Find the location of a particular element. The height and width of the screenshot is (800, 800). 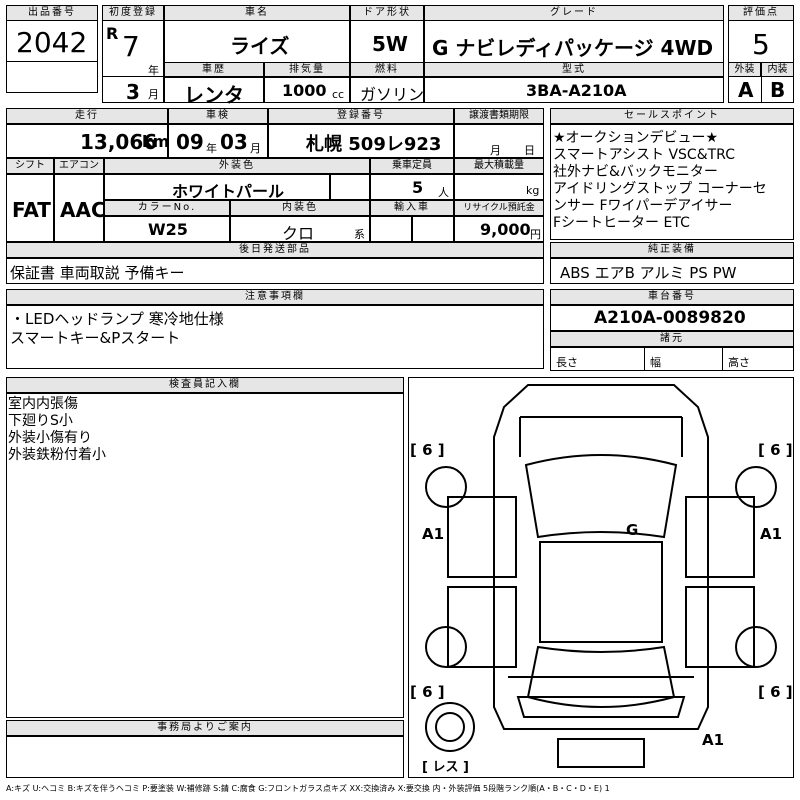

transfer-label: 譲渡書類期限 is located at coordinates (499, 116).